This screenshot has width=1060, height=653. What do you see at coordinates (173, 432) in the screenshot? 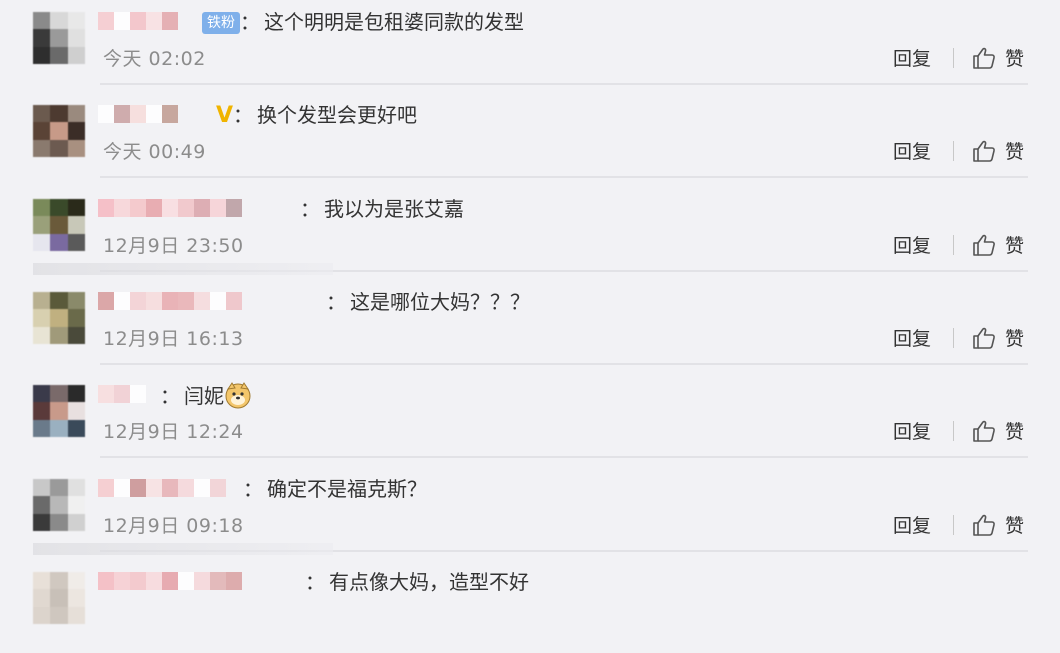
I see `comment-timestamp: 12月9日 12:24` at bounding box center [173, 432].